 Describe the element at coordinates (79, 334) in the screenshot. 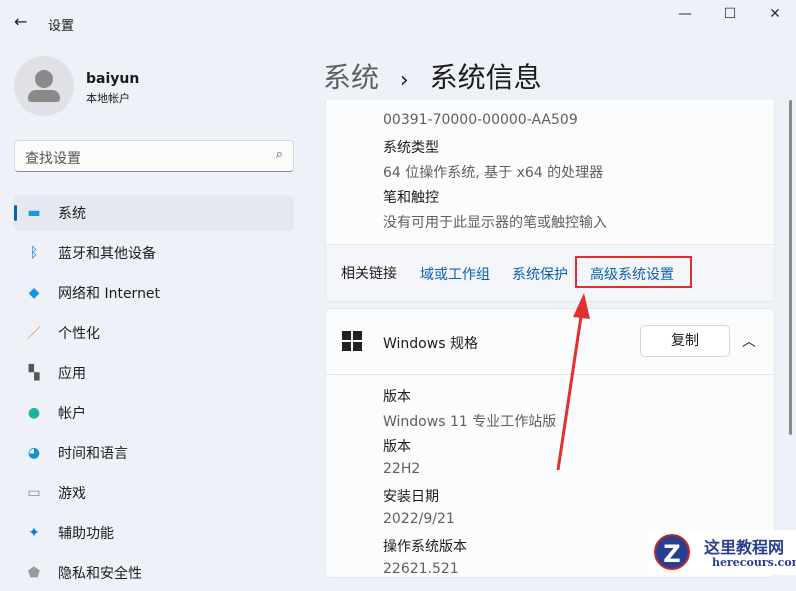

I see `sidebar-item-label: 个性化` at that location.